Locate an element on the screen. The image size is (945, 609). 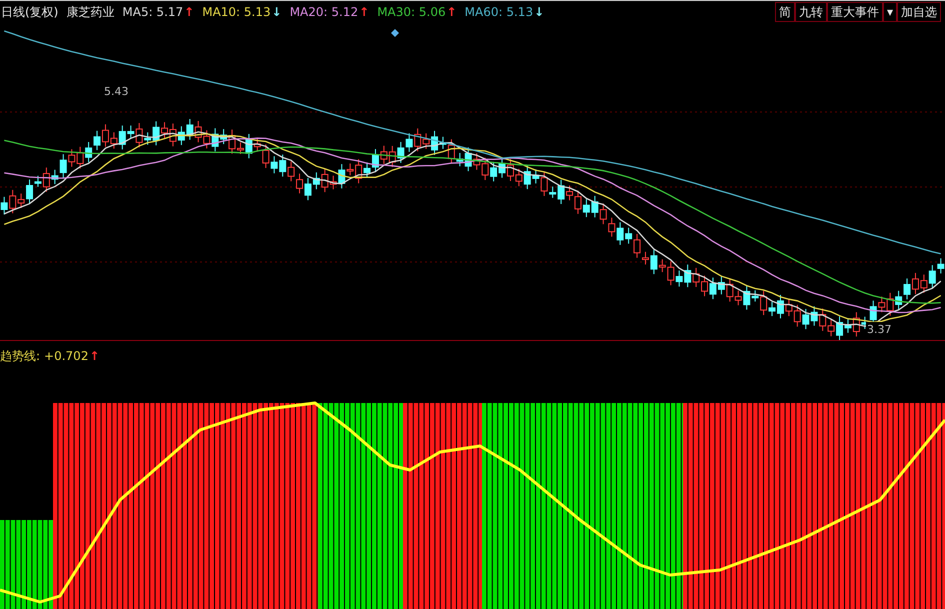
period-label: 日线(复权) is located at coordinates (29, 12).